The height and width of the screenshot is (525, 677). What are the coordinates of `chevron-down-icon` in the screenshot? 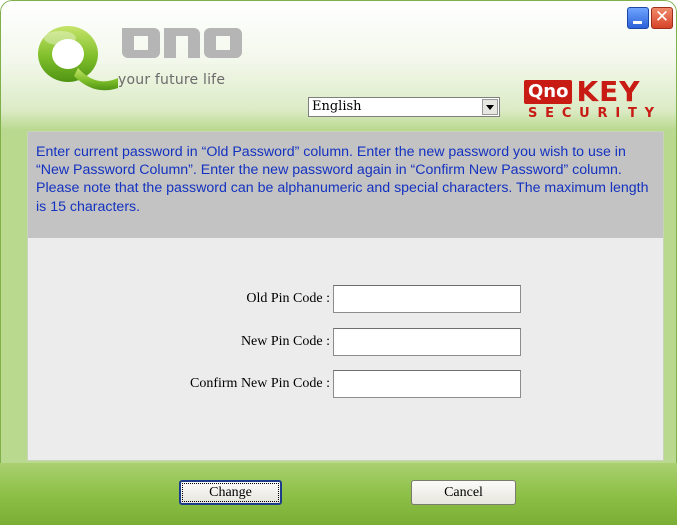 It's located at (490, 107).